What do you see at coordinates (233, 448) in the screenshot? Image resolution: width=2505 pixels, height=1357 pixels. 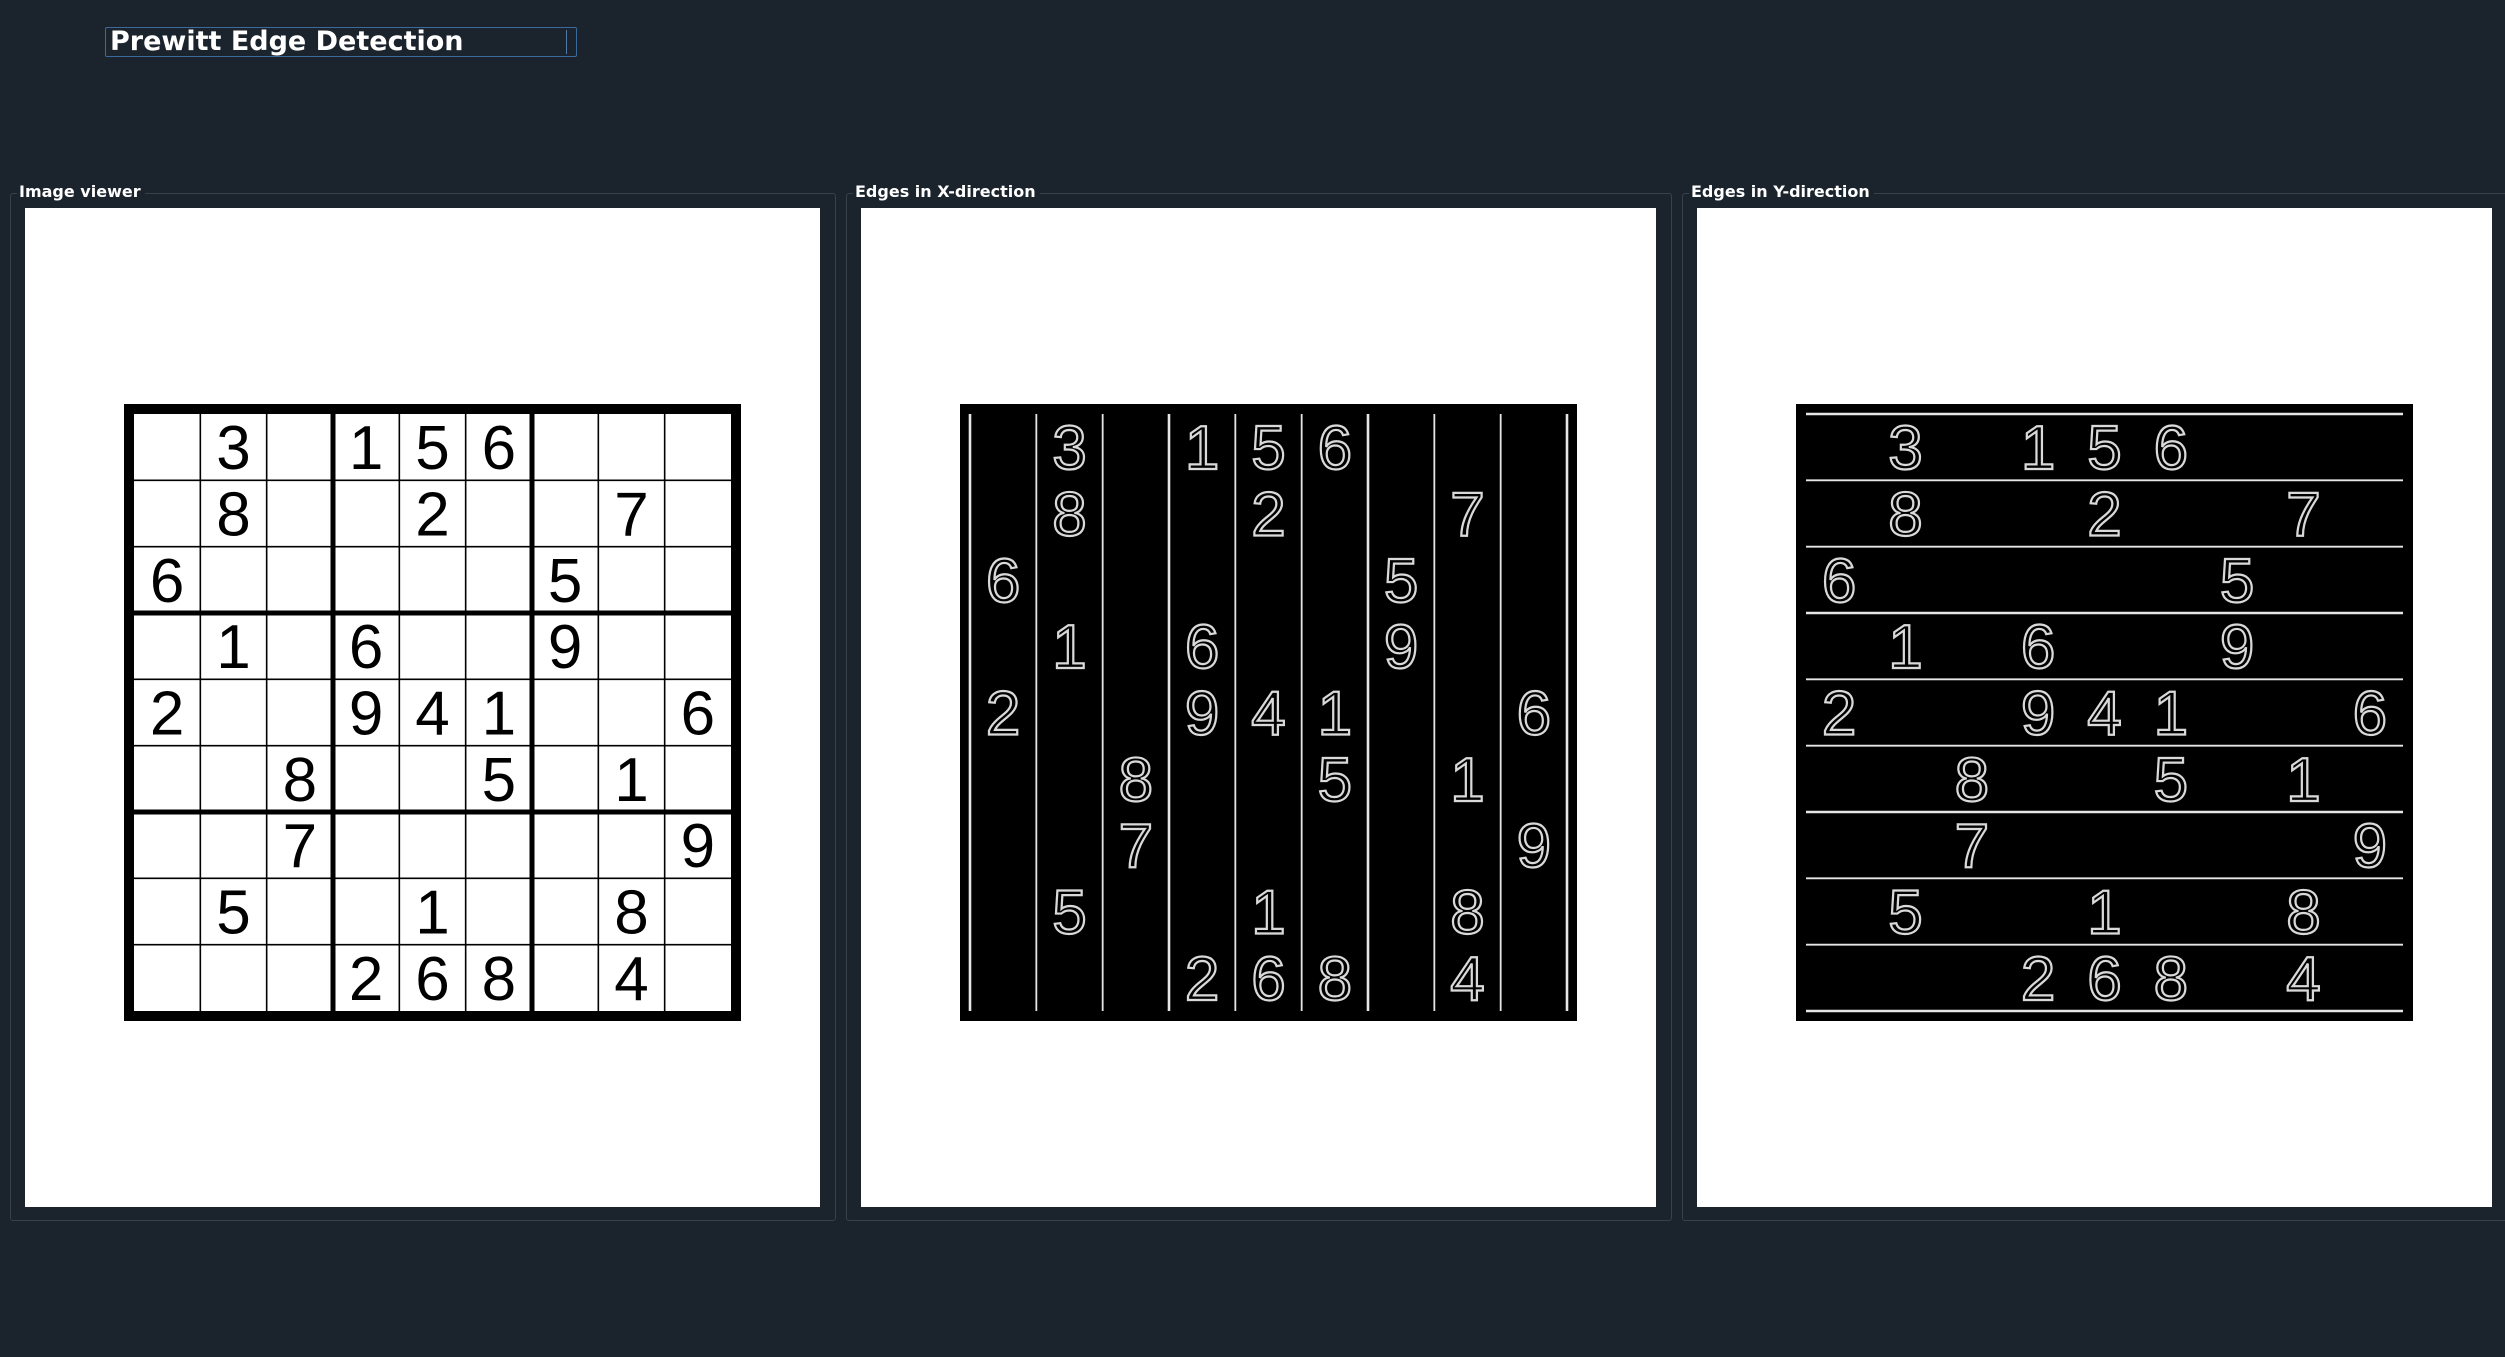 I see `sudoku-digit: 3` at bounding box center [233, 448].